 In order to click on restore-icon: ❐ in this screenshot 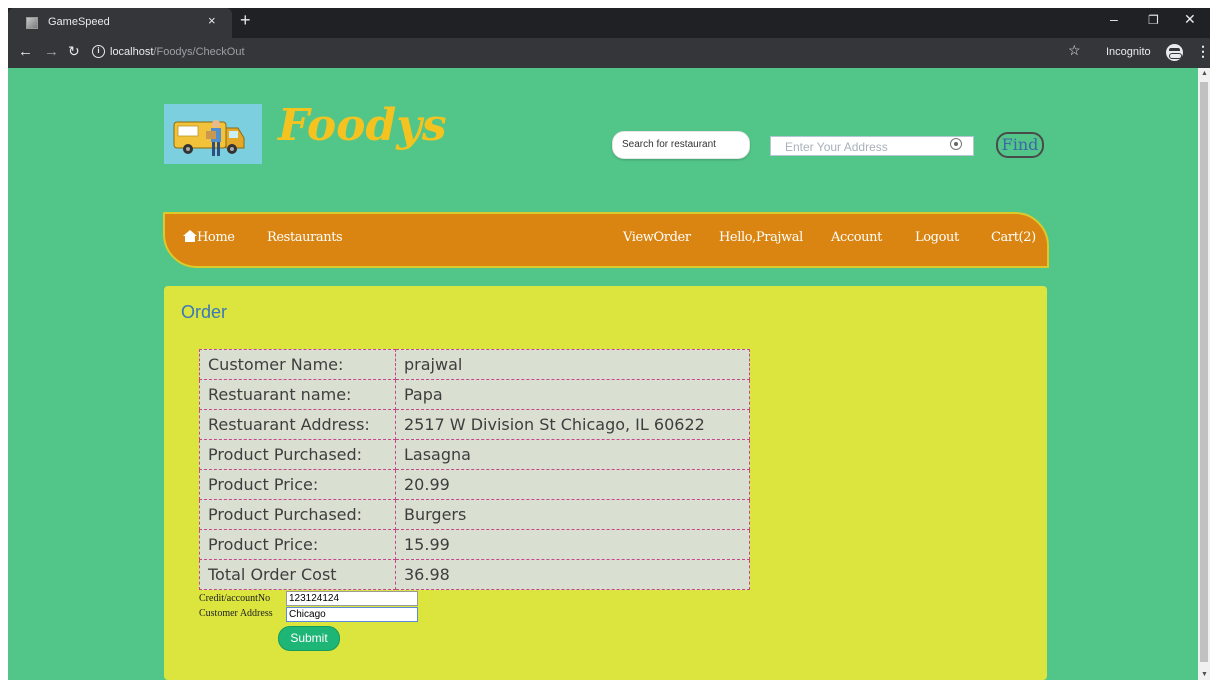, I will do `click(1153, 20)`.